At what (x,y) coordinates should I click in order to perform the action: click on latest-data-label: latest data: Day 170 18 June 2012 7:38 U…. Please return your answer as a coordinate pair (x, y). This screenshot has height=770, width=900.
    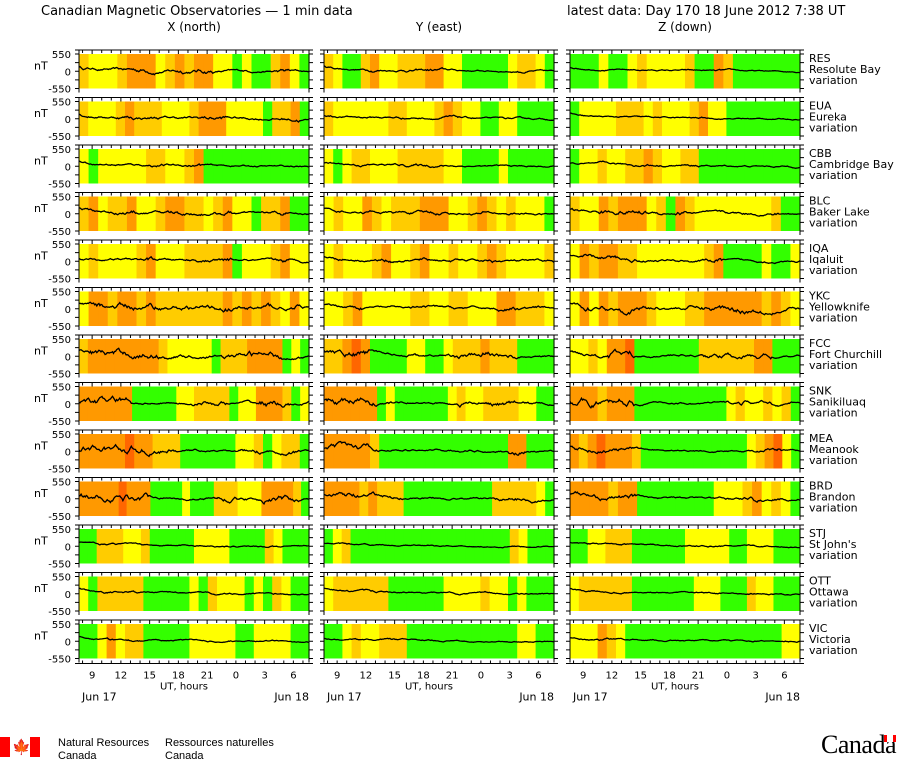
    Looking at the image, I should click on (706, 11).